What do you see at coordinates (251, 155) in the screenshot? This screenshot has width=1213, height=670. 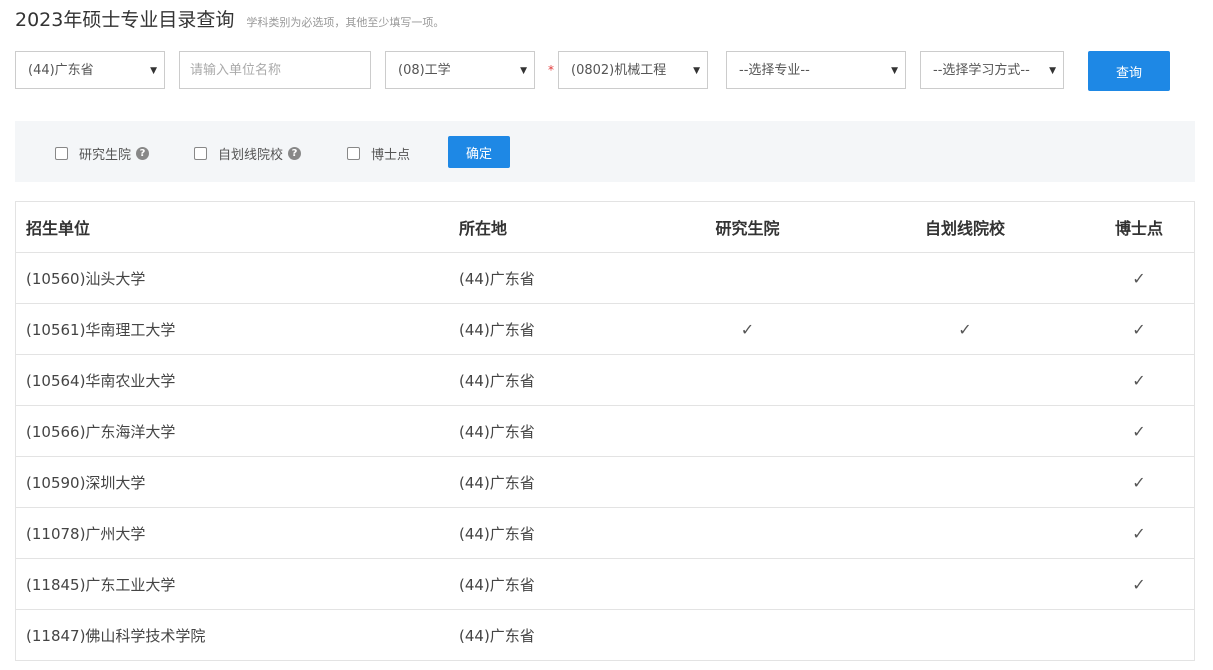 I see `self-marked-label: 自划线院校` at bounding box center [251, 155].